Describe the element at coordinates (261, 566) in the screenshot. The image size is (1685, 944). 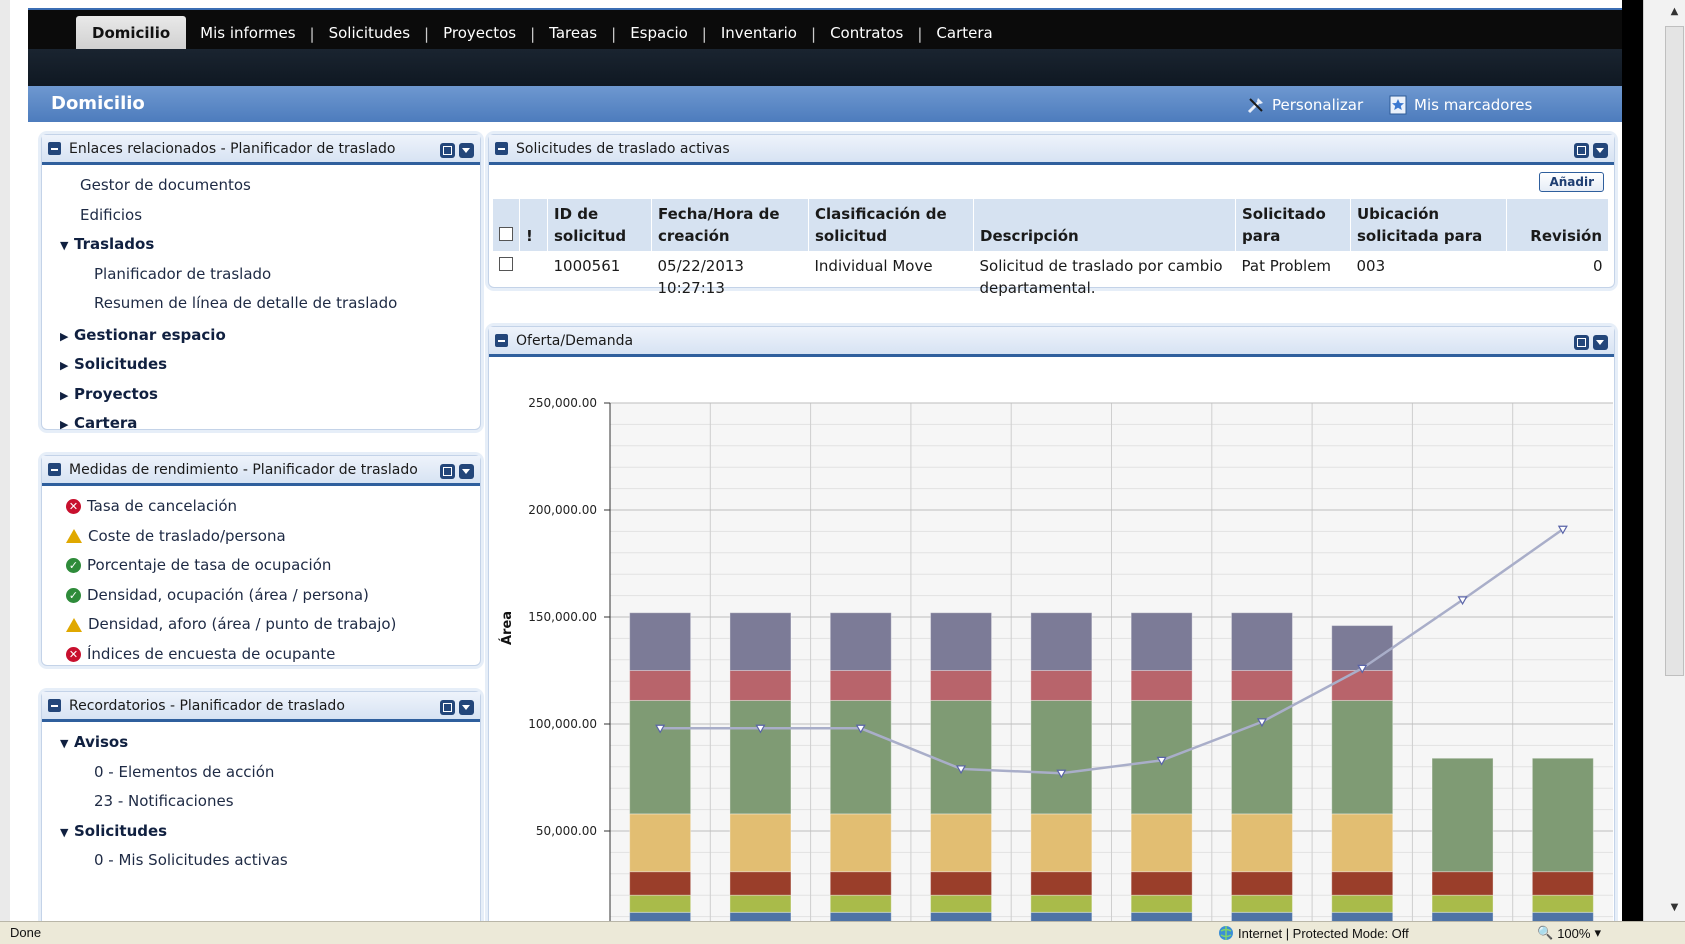
I see `kpi-item: ✓ Porcentaje de tasa de ocupación` at that location.